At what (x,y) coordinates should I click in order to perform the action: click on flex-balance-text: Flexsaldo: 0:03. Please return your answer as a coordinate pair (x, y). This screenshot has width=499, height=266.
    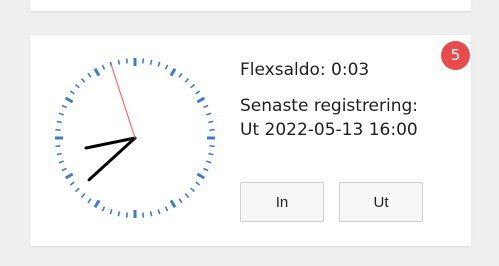
    Looking at the image, I should click on (305, 70).